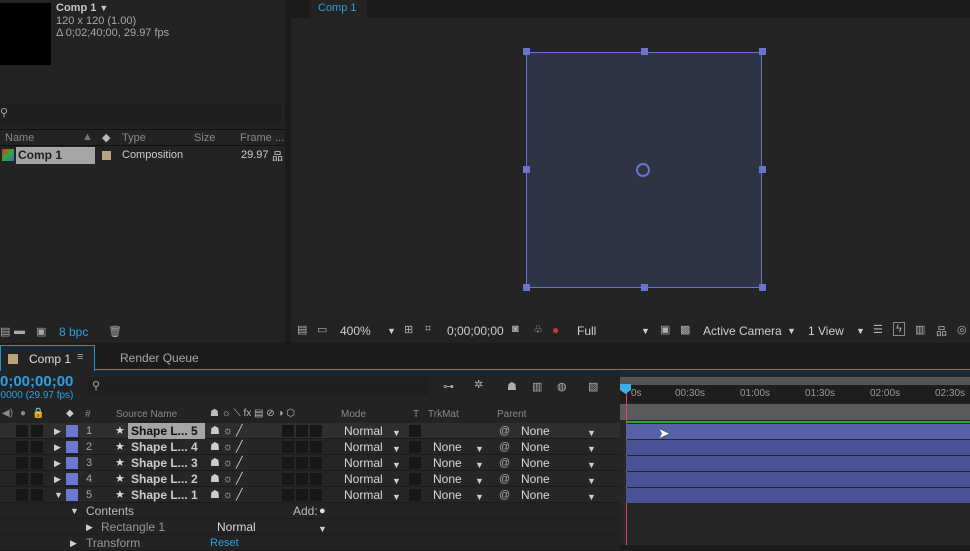  Describe the element at coordinates (899, 329) in the screenshot. I see `fast-preview-icon: ϟ` at that location.